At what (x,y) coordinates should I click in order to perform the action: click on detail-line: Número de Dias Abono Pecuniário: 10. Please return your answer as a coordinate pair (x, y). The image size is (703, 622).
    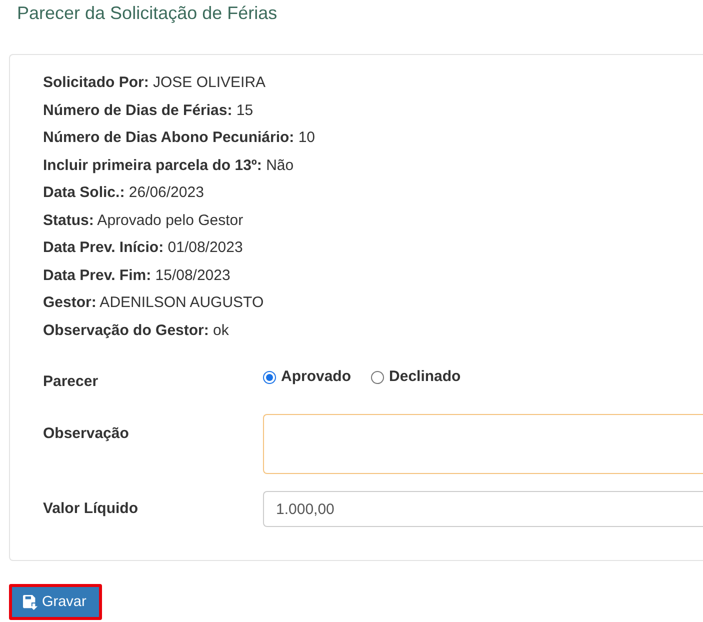
    Looking at the image, I should click on (179, 138).